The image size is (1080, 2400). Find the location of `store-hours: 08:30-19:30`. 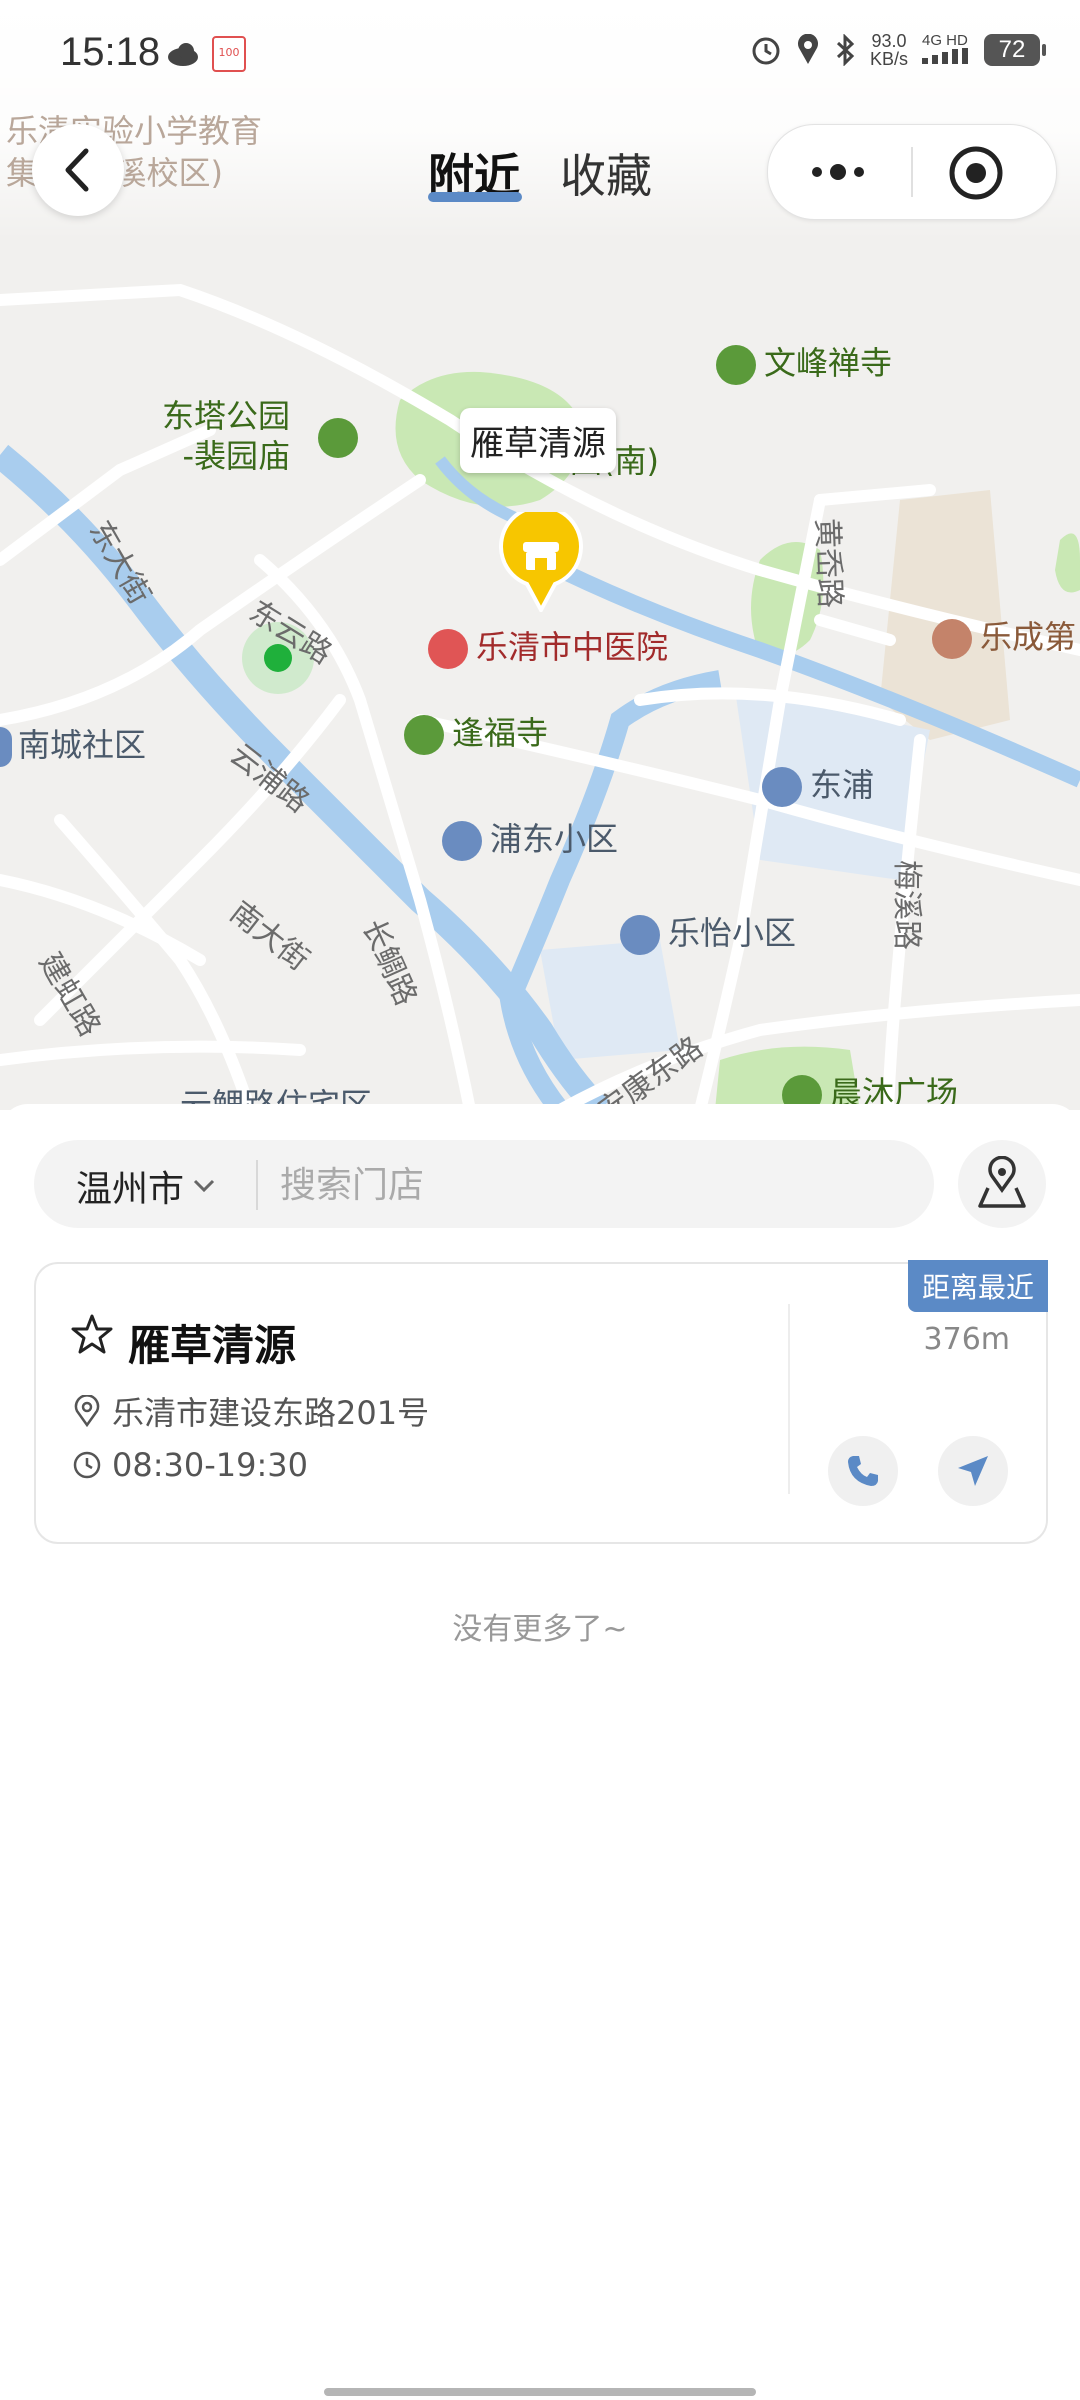

store-hours: 08:30-19:30 is located at coordinates (190, 1465).